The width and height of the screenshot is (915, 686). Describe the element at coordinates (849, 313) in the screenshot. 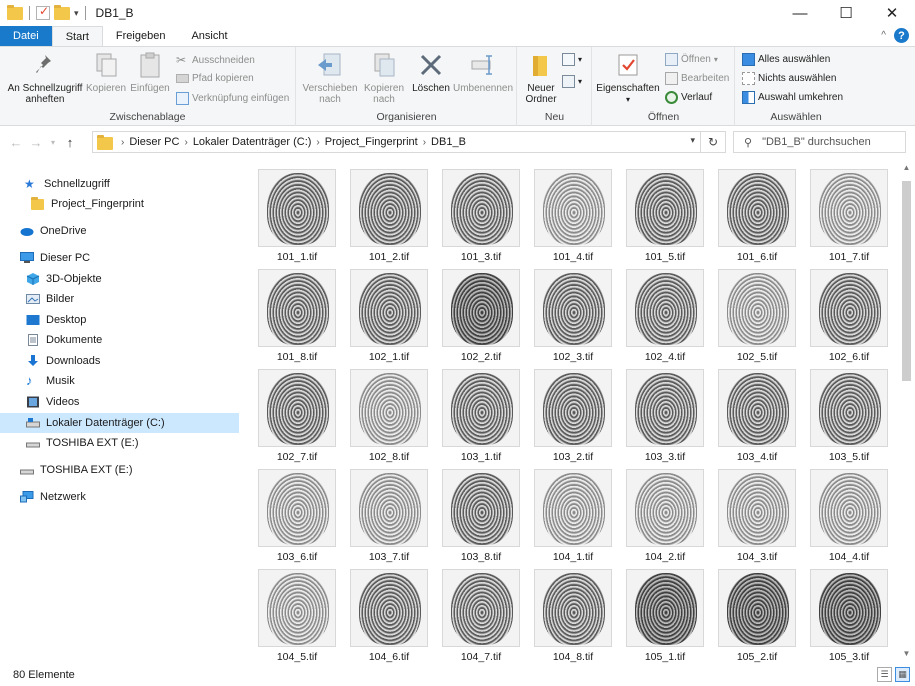

I see `file-tile: 102_6.tif` at that location.